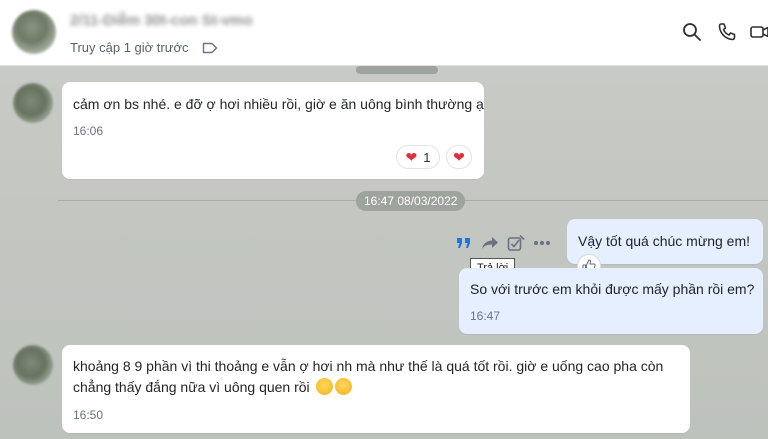 This screenshot has height=439, width=768. Describe the element at coordinates (490, 243) in the screenshot. I see `forward-icon` at that location.